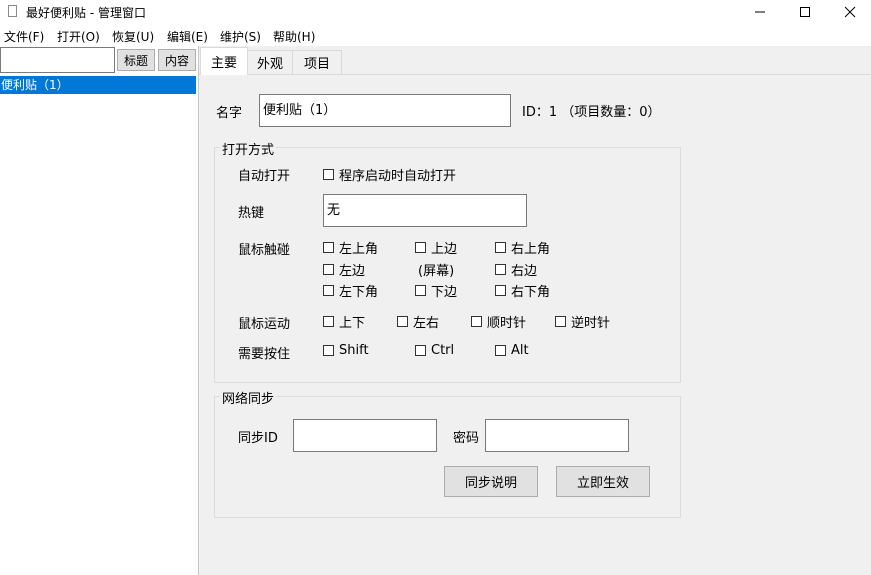  What do you see at coordinates (136, 60) in the screenshot?
I see `search-title-button: 标题` at bounding box center [136, 60].